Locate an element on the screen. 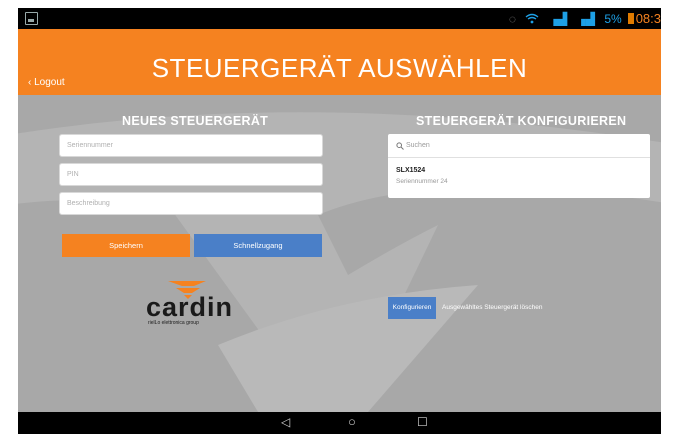 Image resolution: width=678 pixels, height=434 pixels. device-list-item: SLX1524 Seriennummer 24 is located at coordinates (519, 178).